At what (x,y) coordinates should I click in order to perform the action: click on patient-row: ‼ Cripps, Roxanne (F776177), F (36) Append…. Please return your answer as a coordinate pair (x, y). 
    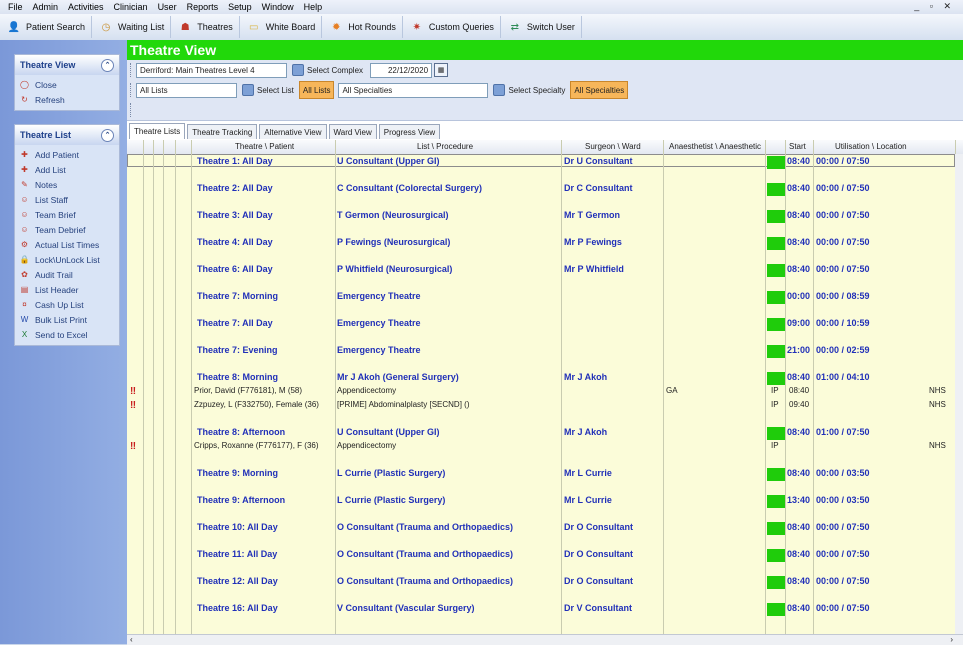
    Looking at the image, I should click on (545, 447).